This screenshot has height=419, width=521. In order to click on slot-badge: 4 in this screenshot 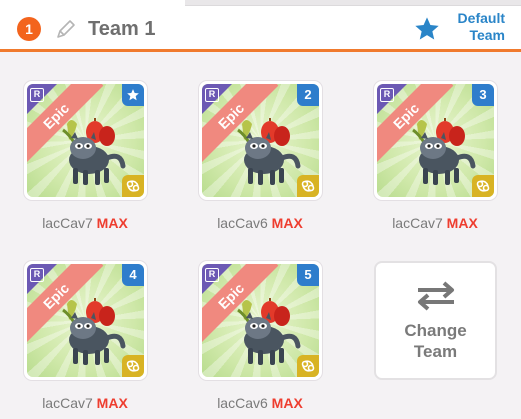, I will do `click(133, 275)`.